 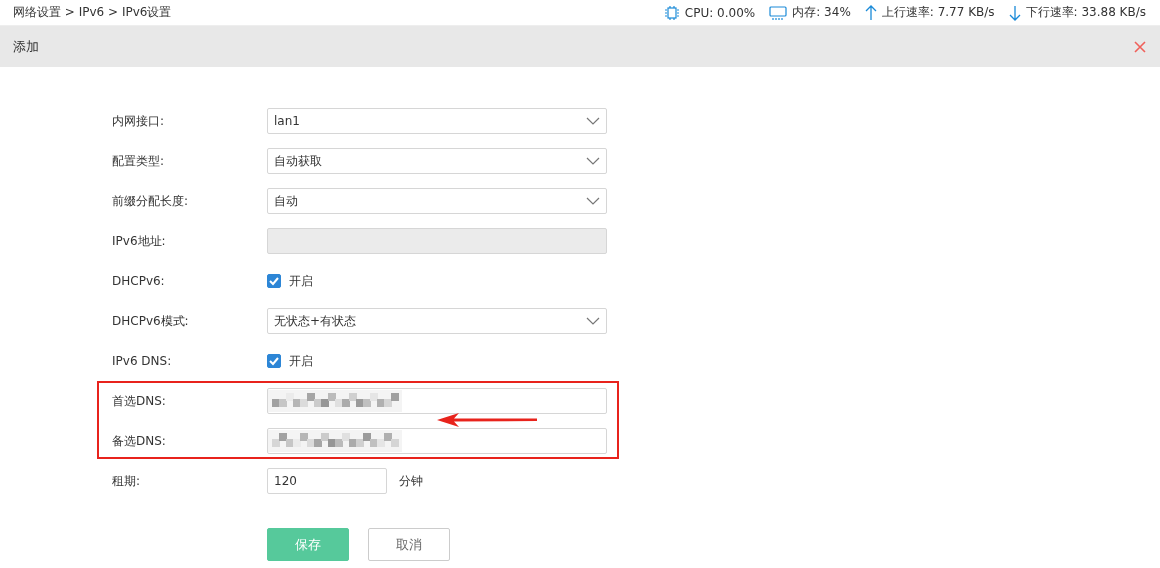 I want to click on field-label: 租期:, so click(x=127, y=481).